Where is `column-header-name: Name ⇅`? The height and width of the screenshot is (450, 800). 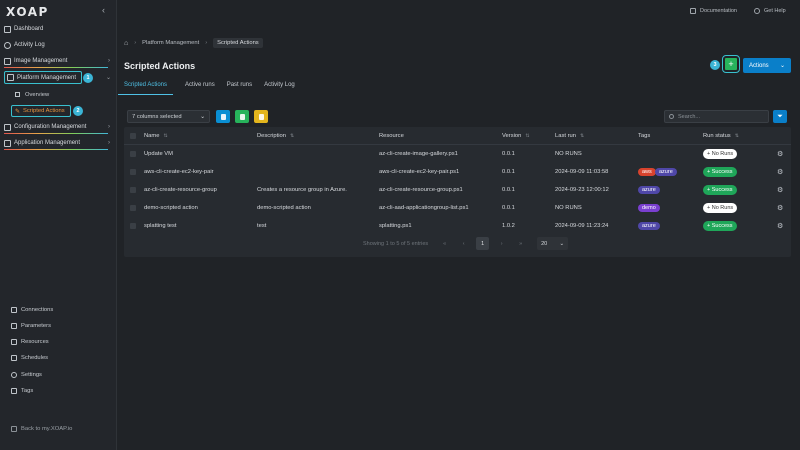 column-header-name: Name ⇅ is located at coordinates (156, 136).